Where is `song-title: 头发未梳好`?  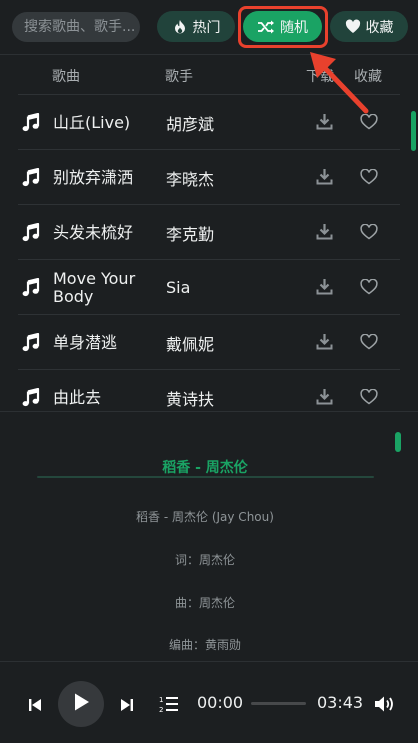
song-title: 头发未梳好 is located at coordinates (93, 232).